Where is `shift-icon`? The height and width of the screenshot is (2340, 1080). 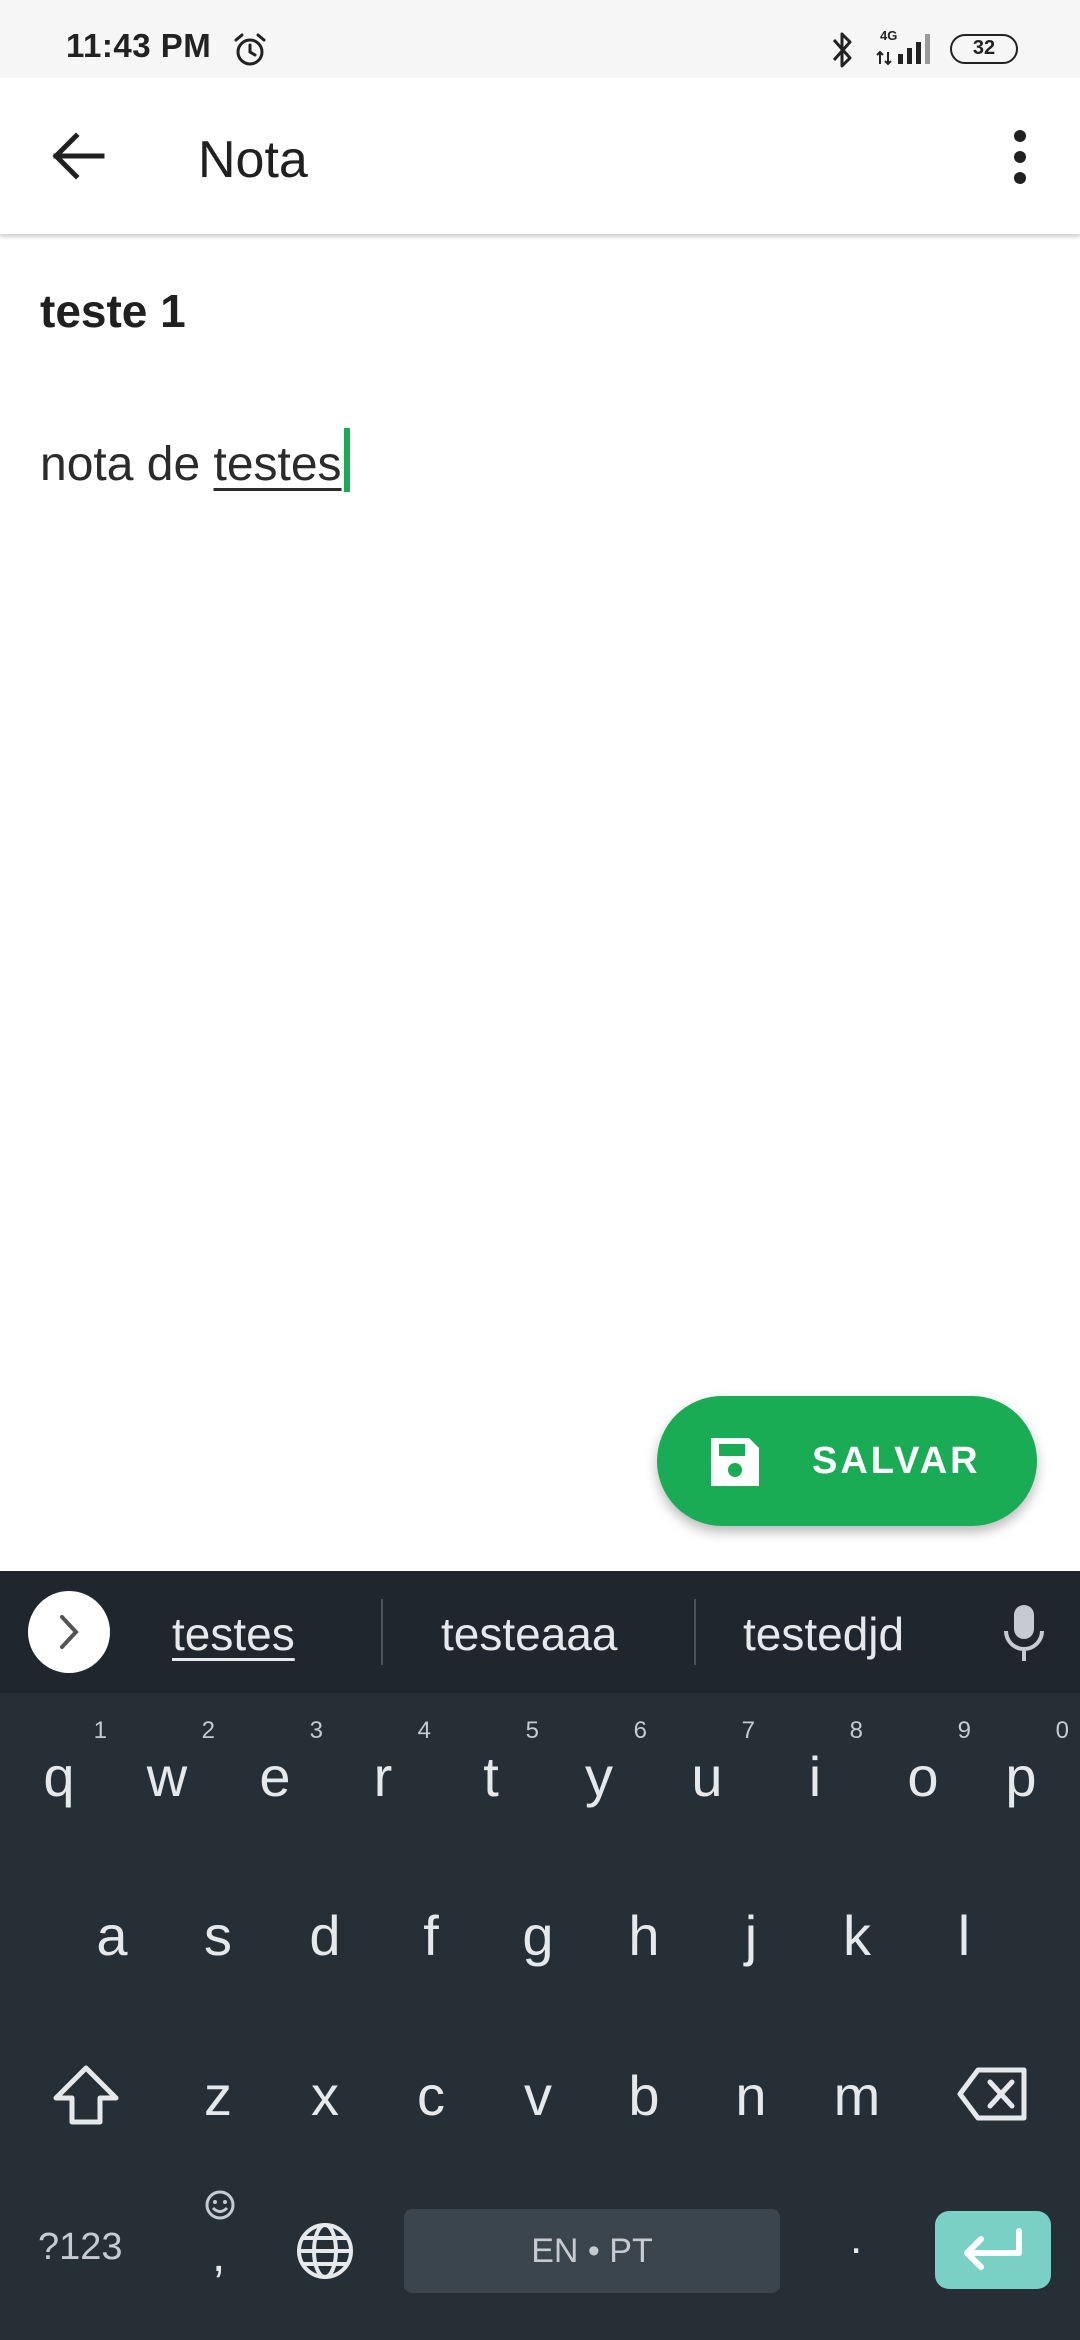 shift-icon is located at coordinates (86, 2095).